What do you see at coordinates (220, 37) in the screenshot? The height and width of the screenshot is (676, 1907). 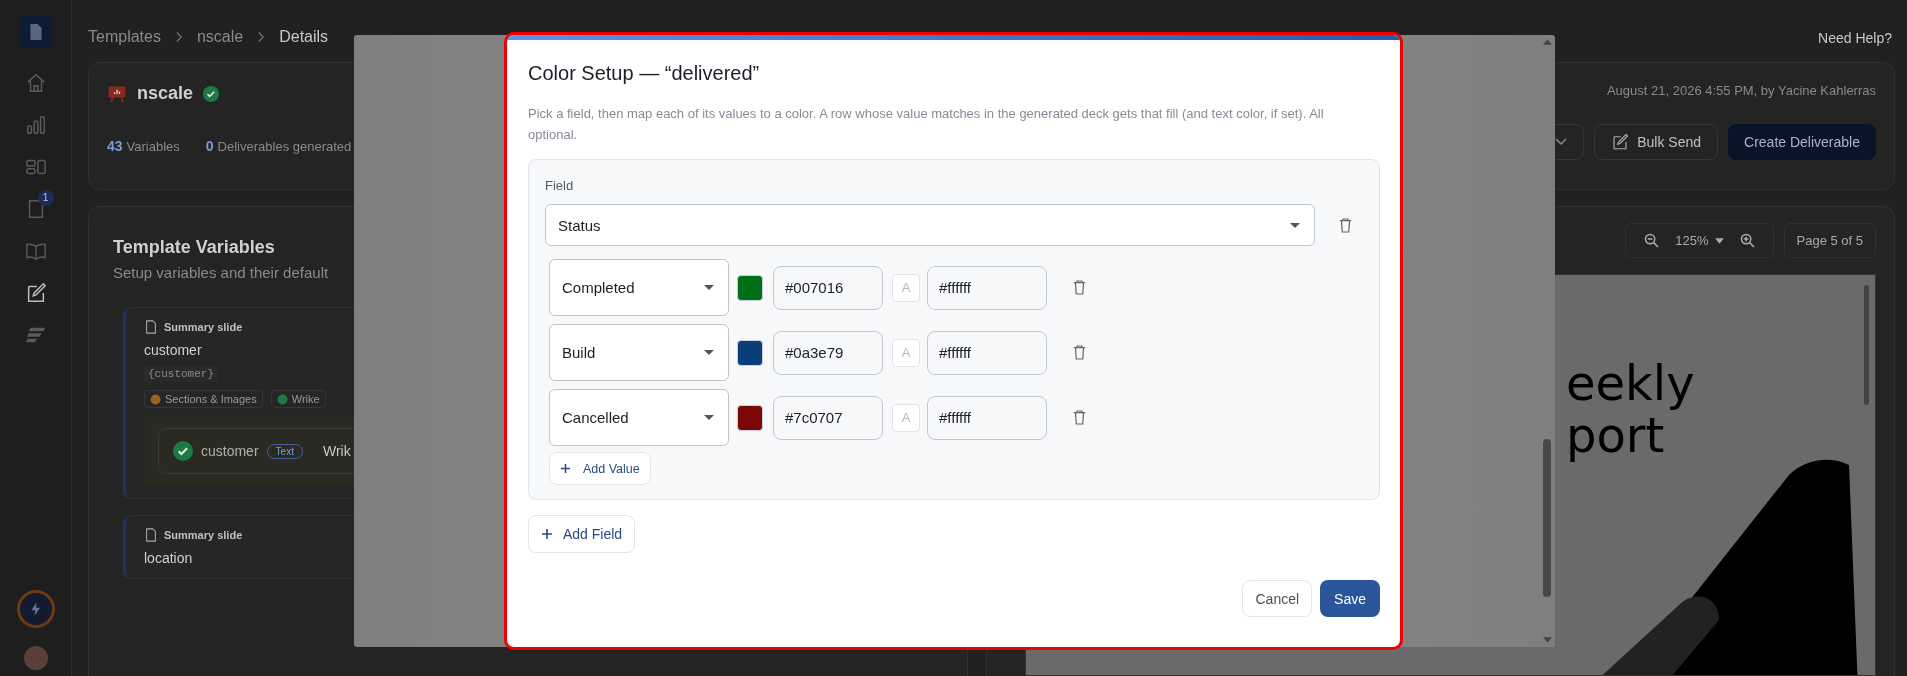 I see `breadcrumb-link: nscale` at bounding box center [220, 37].